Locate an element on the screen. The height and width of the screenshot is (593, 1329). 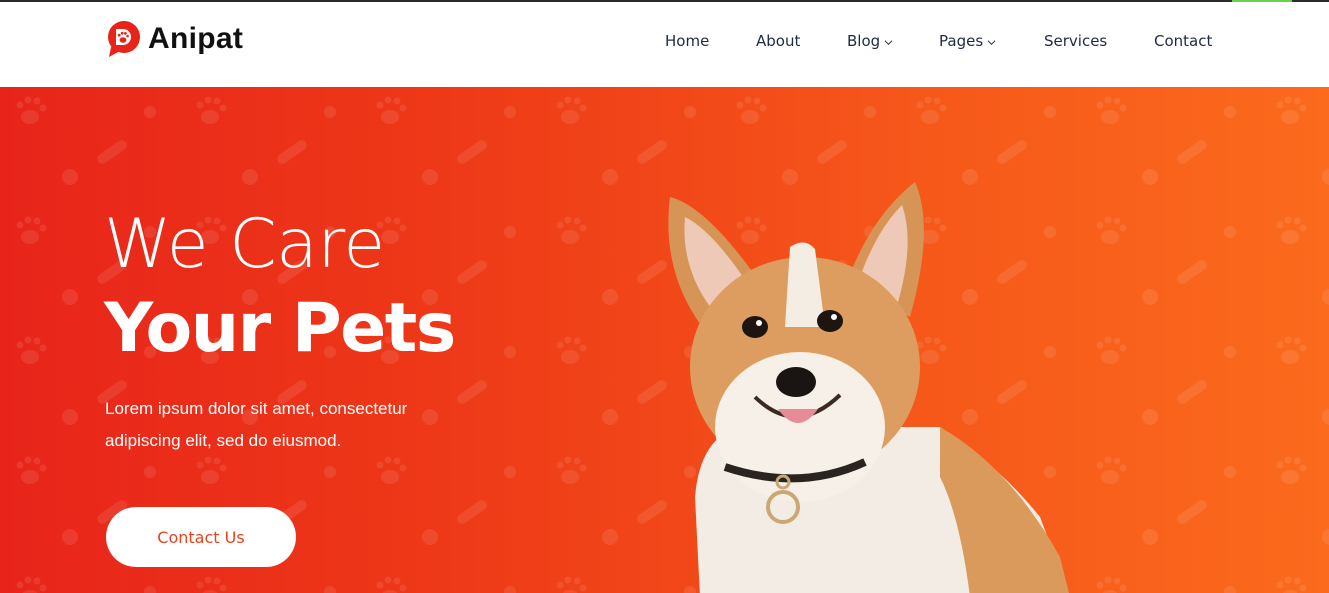
nav-about: About is located at coordinates (778, 41).